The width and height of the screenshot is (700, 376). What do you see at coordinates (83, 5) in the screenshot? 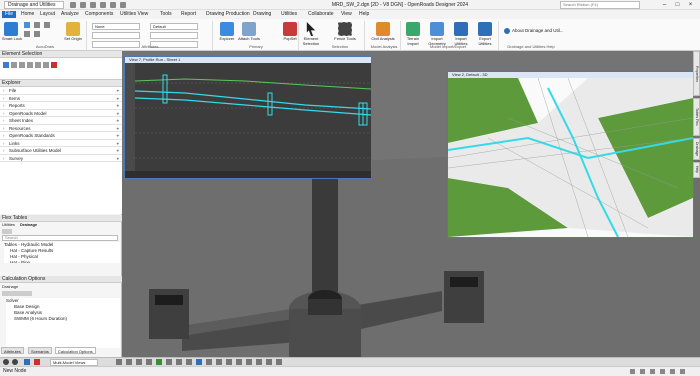
I see `undo-icon` at bounding box center [83, 5].